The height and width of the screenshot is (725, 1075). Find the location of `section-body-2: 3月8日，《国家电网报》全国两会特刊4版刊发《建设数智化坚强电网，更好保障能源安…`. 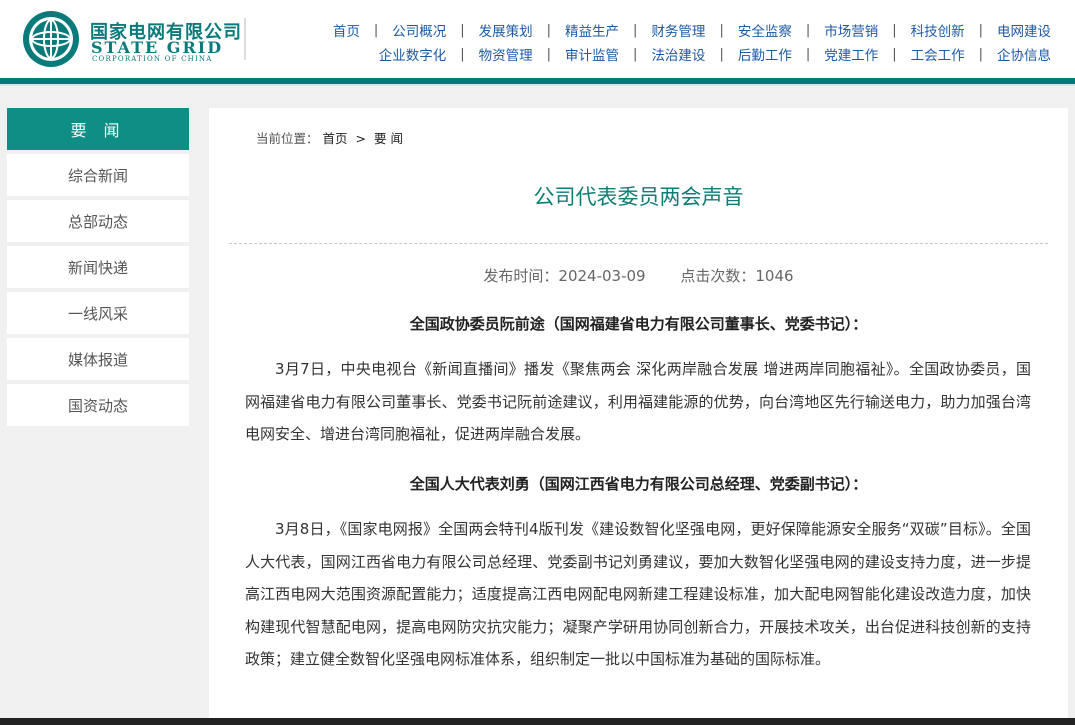

section-body-2: 3月8日，《国家电网报》全国两会特刊4版刊发《建设数智化坚强电网，更好保障能源安… is located at coordinates (638, 594).